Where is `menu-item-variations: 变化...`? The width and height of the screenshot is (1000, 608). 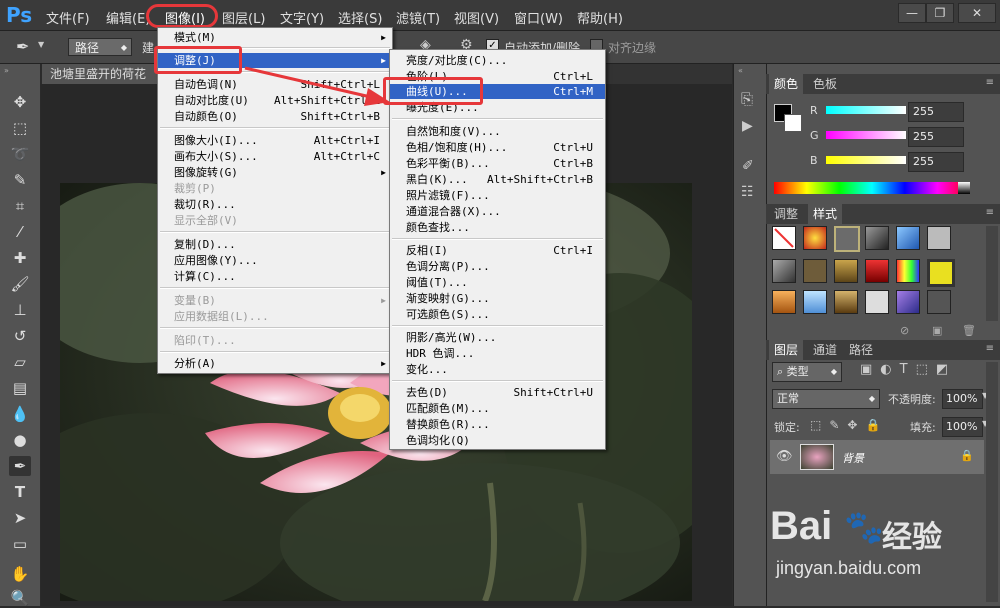
menu-item-variations: 变化... is located at coordinates (497, 369).